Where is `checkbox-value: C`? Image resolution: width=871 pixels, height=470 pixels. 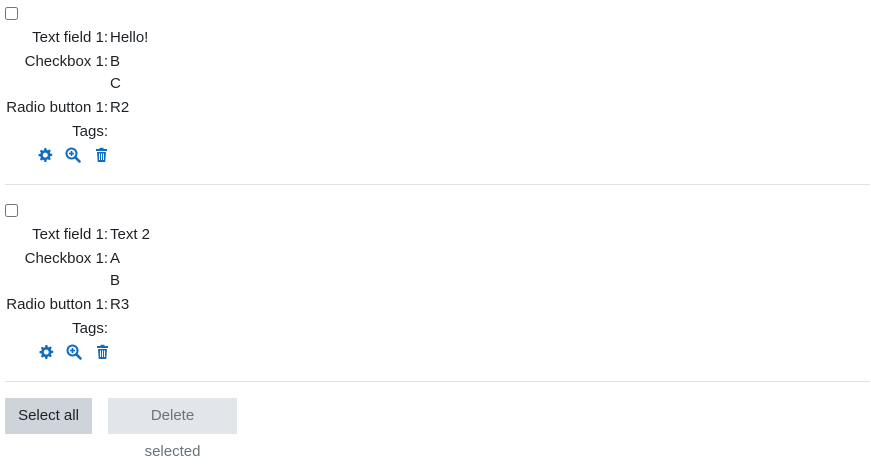 checkbox-value: C is located at coordinates (115, 83).